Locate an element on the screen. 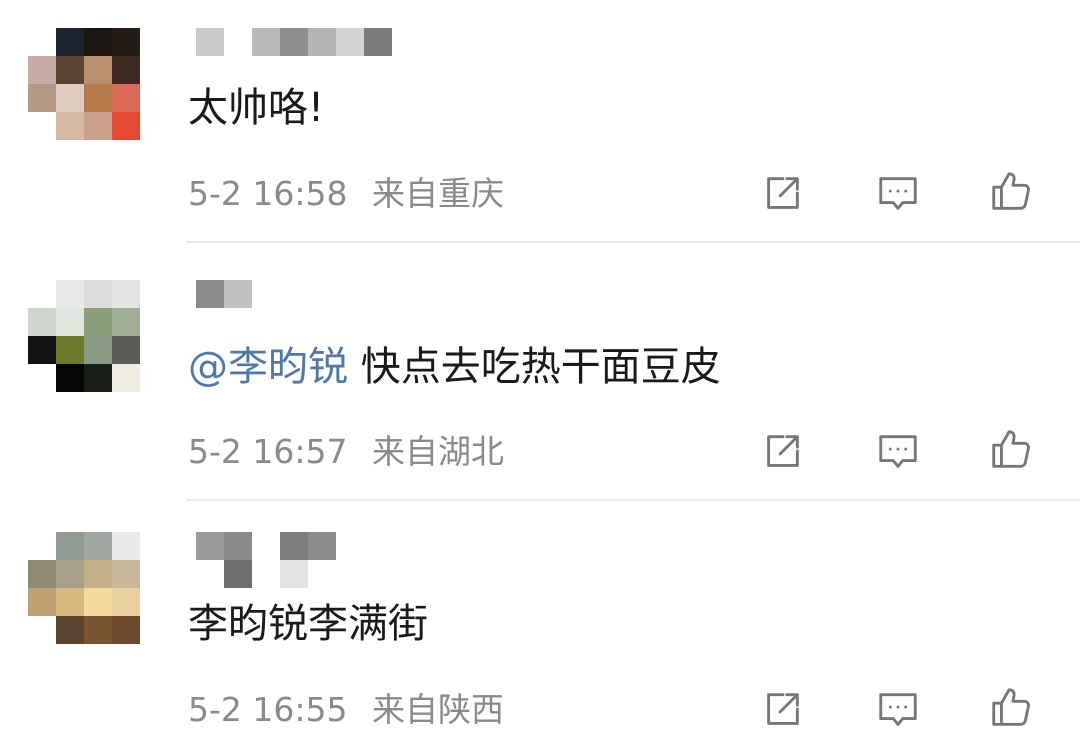 The image size is (1080, 753). comment-text: 太帅咯! is located at coordinates (256, 108).